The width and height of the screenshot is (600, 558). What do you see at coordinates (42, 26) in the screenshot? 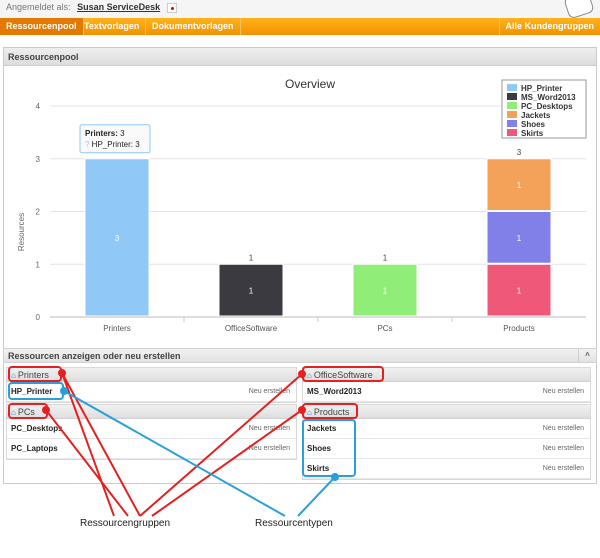
I see `tab-ressourcenpool: Ressourcenpool` at bounding box center [42, 26].